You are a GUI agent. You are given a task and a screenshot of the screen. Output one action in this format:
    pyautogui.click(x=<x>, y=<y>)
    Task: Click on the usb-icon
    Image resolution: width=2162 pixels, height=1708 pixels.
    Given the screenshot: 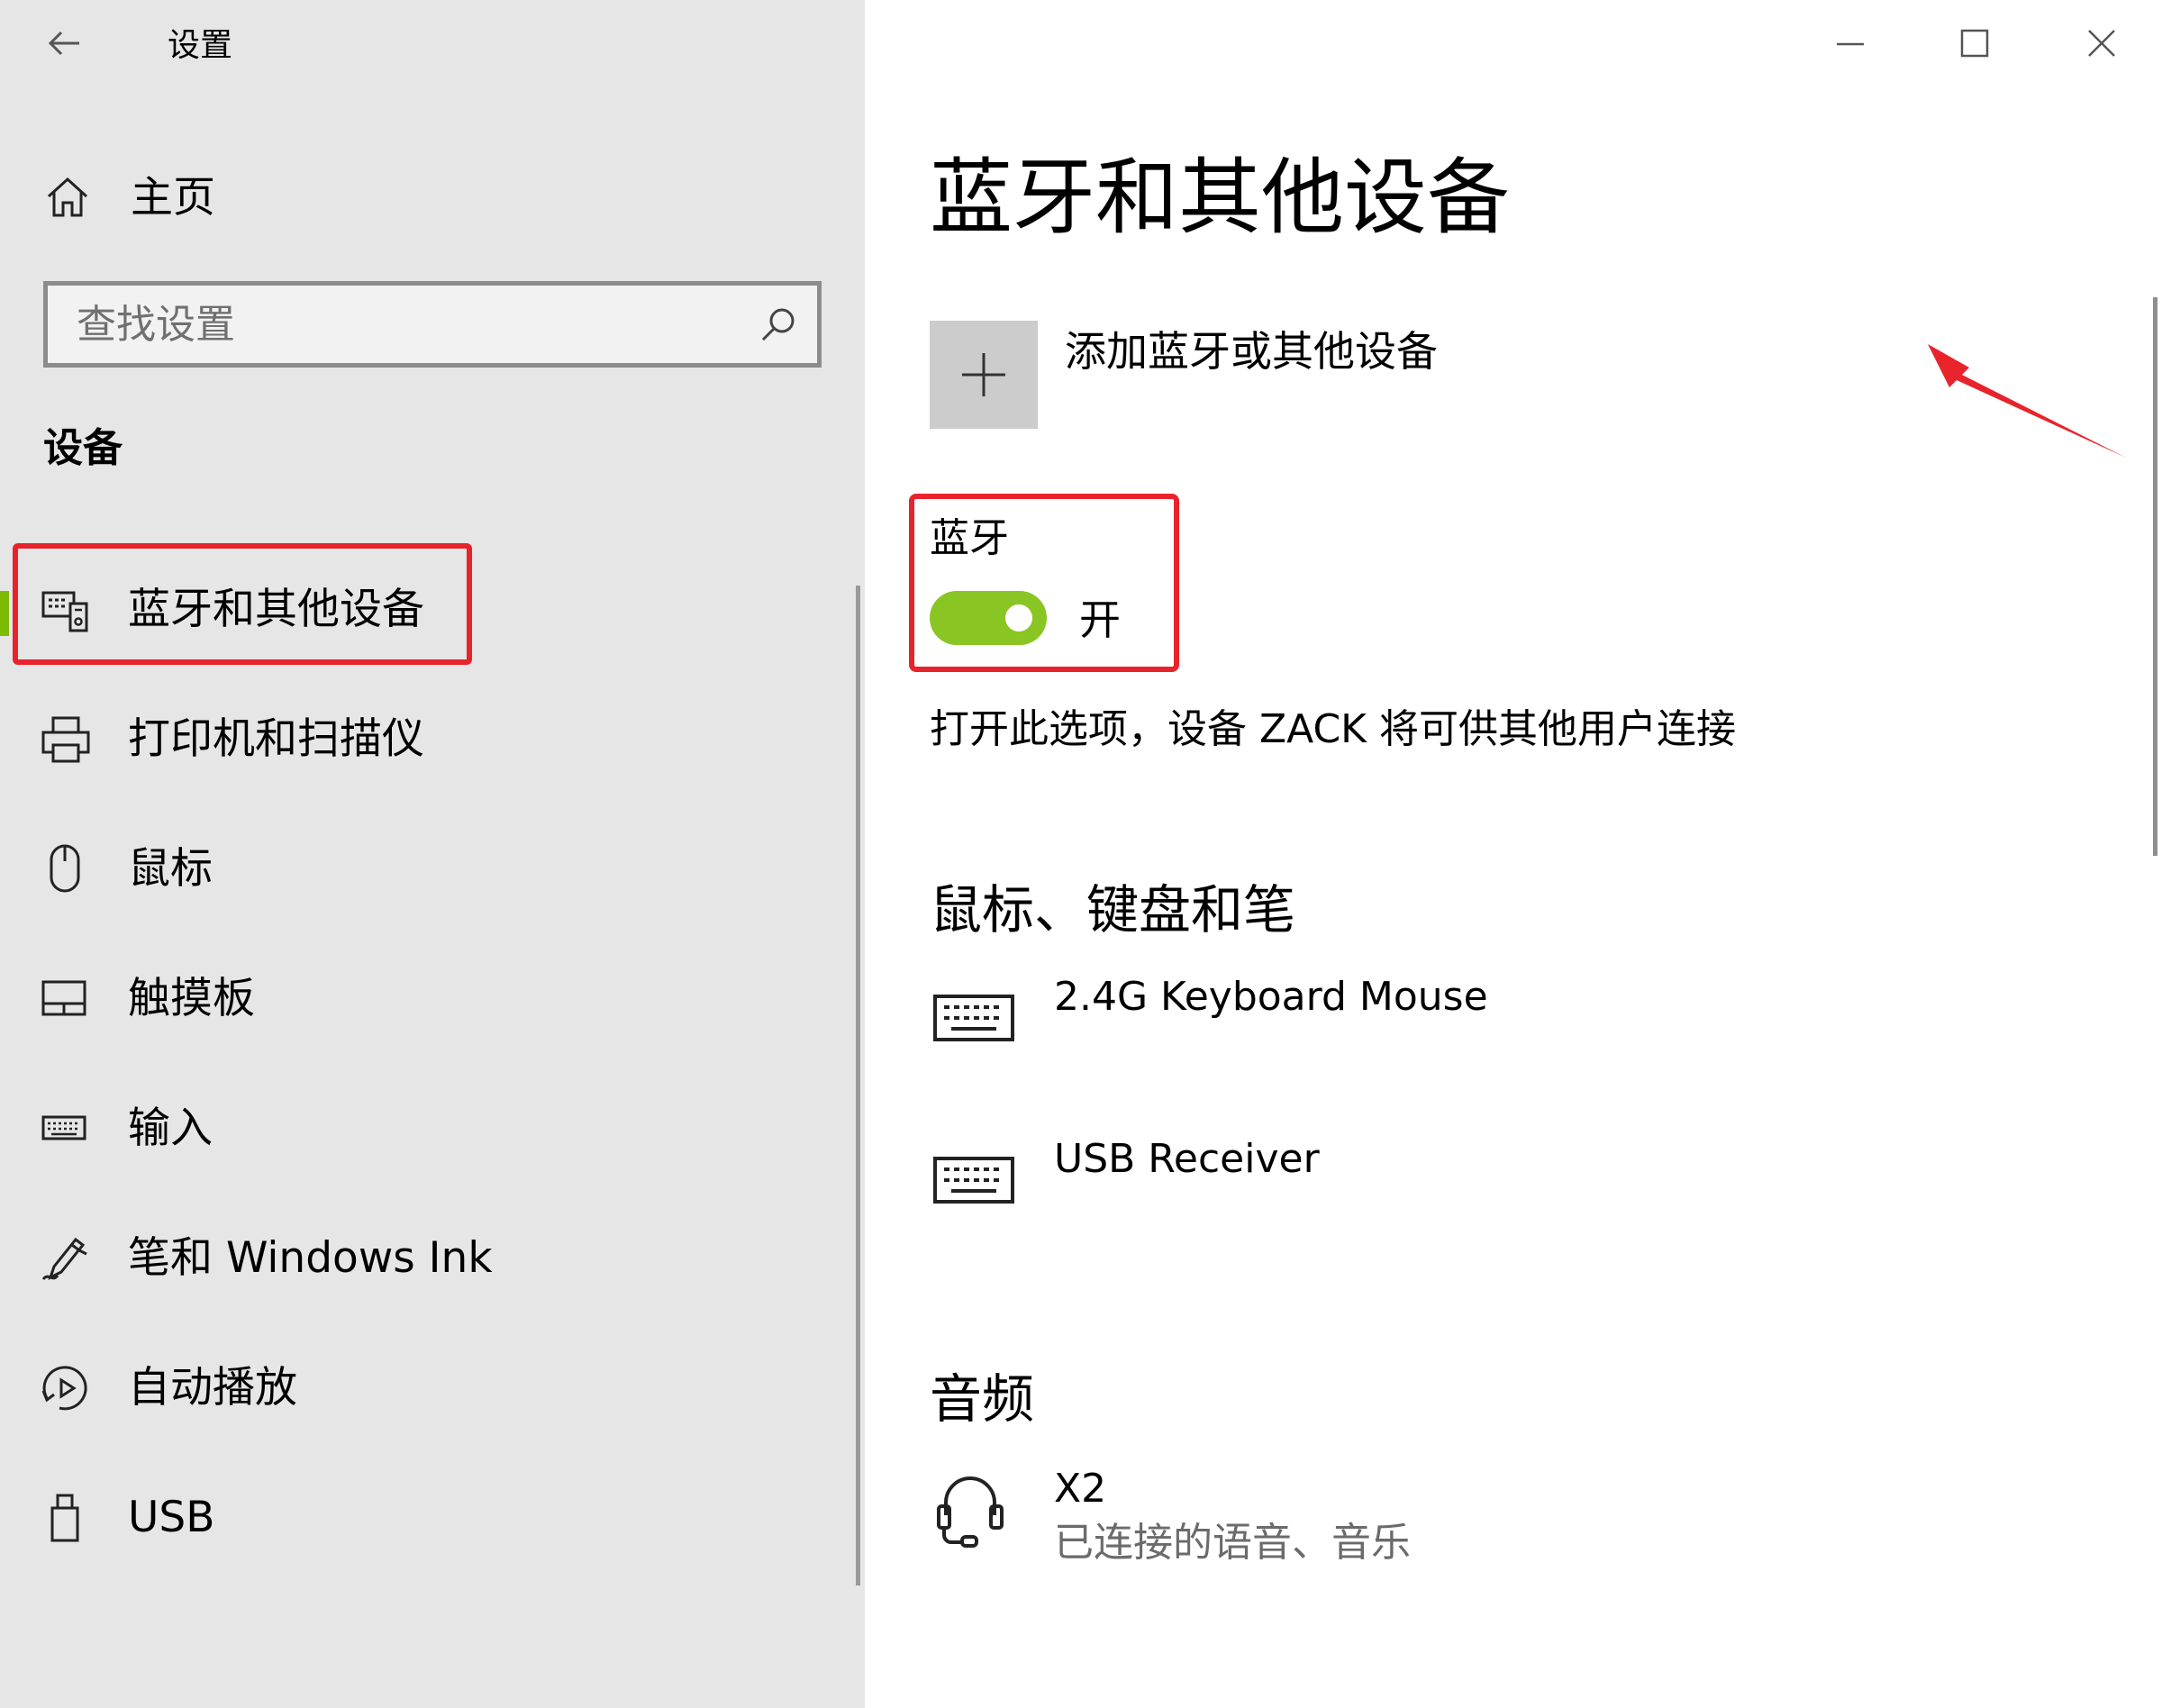 What is the action you would take?
    pyautogui.click(x=66, y=1518)
    